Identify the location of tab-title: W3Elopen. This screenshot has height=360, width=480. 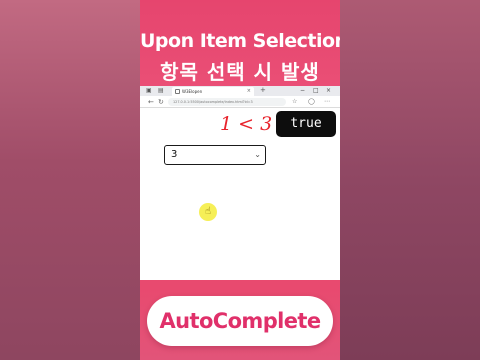
(192, 91).